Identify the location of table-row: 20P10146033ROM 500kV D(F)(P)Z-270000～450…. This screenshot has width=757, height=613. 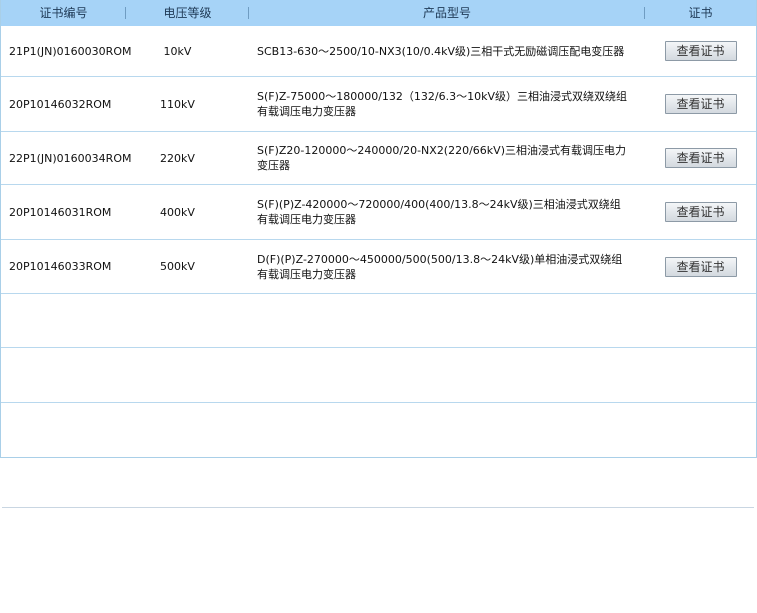
(378, 266).